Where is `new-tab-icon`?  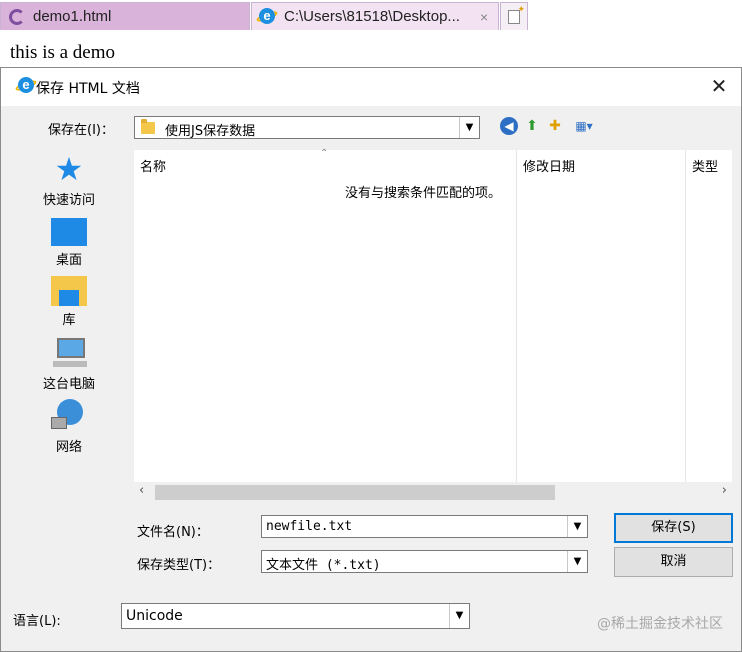
new-tab-icon is located at coordinates (516, 14).